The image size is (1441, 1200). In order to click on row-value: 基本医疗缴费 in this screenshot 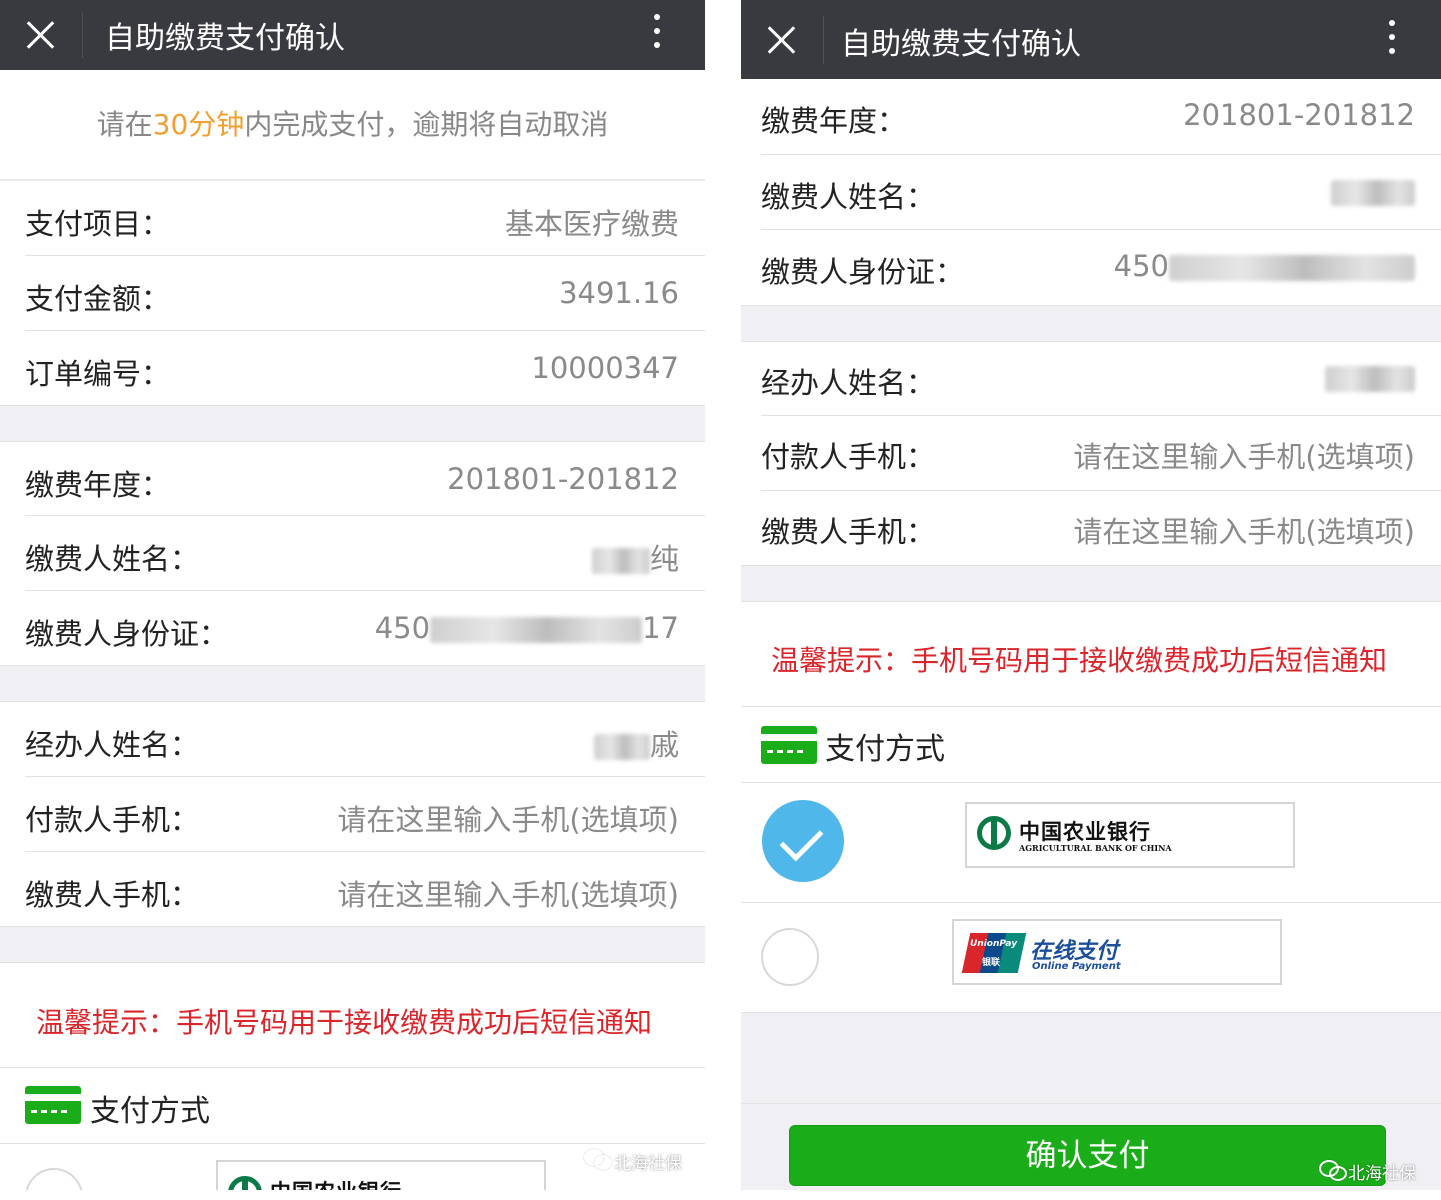, I will do `click(591, 224)`.